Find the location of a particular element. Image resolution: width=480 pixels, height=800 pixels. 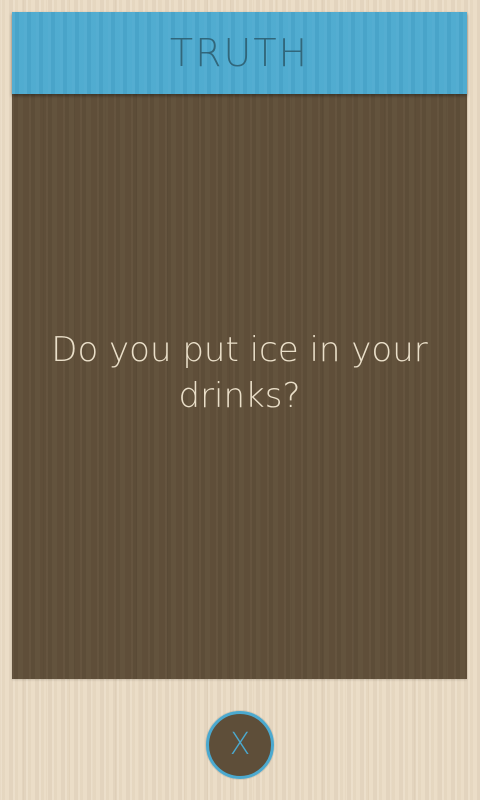

close-icon: X is located at coordinates (240, 744).